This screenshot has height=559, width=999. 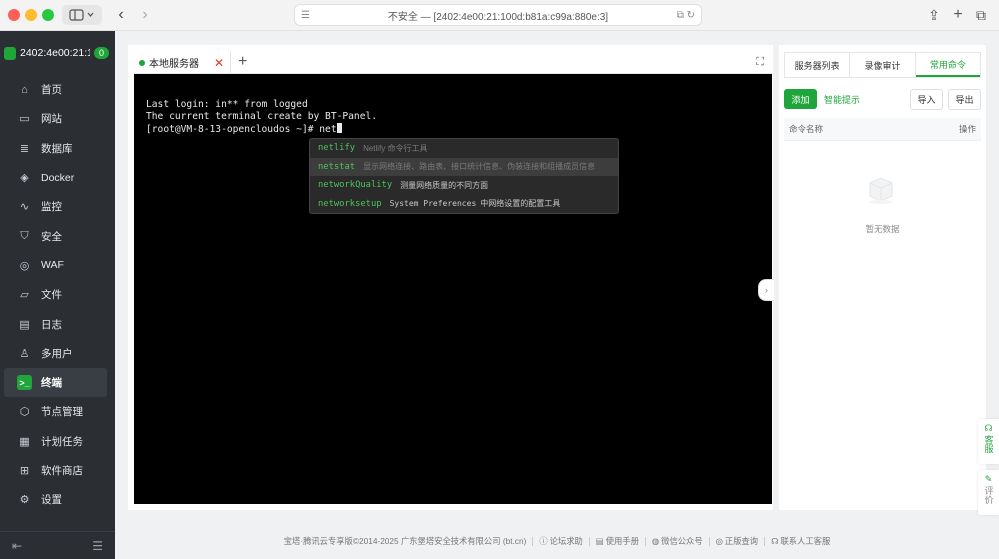 I want to click on add-command-button: 添加, so click(x=800, y=99).